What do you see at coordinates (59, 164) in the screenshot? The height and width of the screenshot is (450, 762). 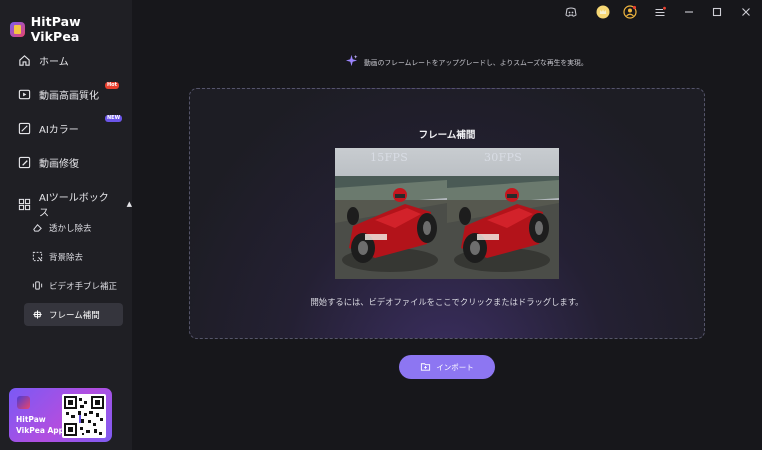 I see `sidebar-item-label: 動画修復` at bounding box center [59, 164].